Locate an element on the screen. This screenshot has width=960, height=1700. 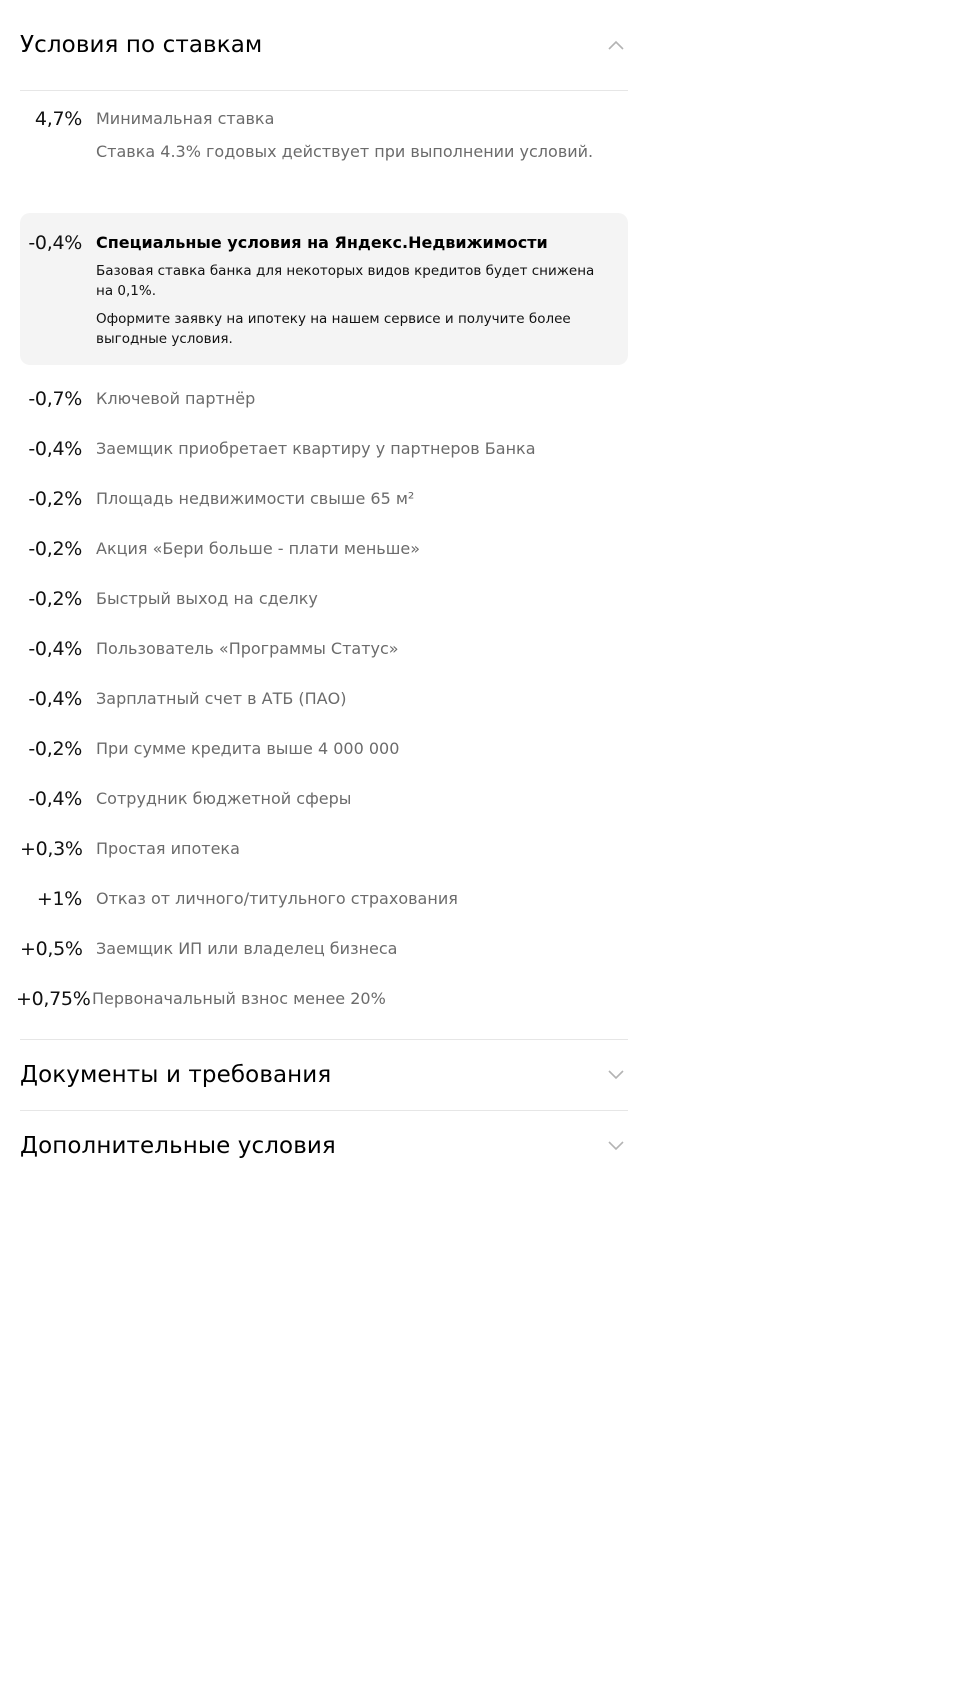
rate-condition-row: -0,4% Пользователь «Программы Статус» is located at coordinates (324, 660).